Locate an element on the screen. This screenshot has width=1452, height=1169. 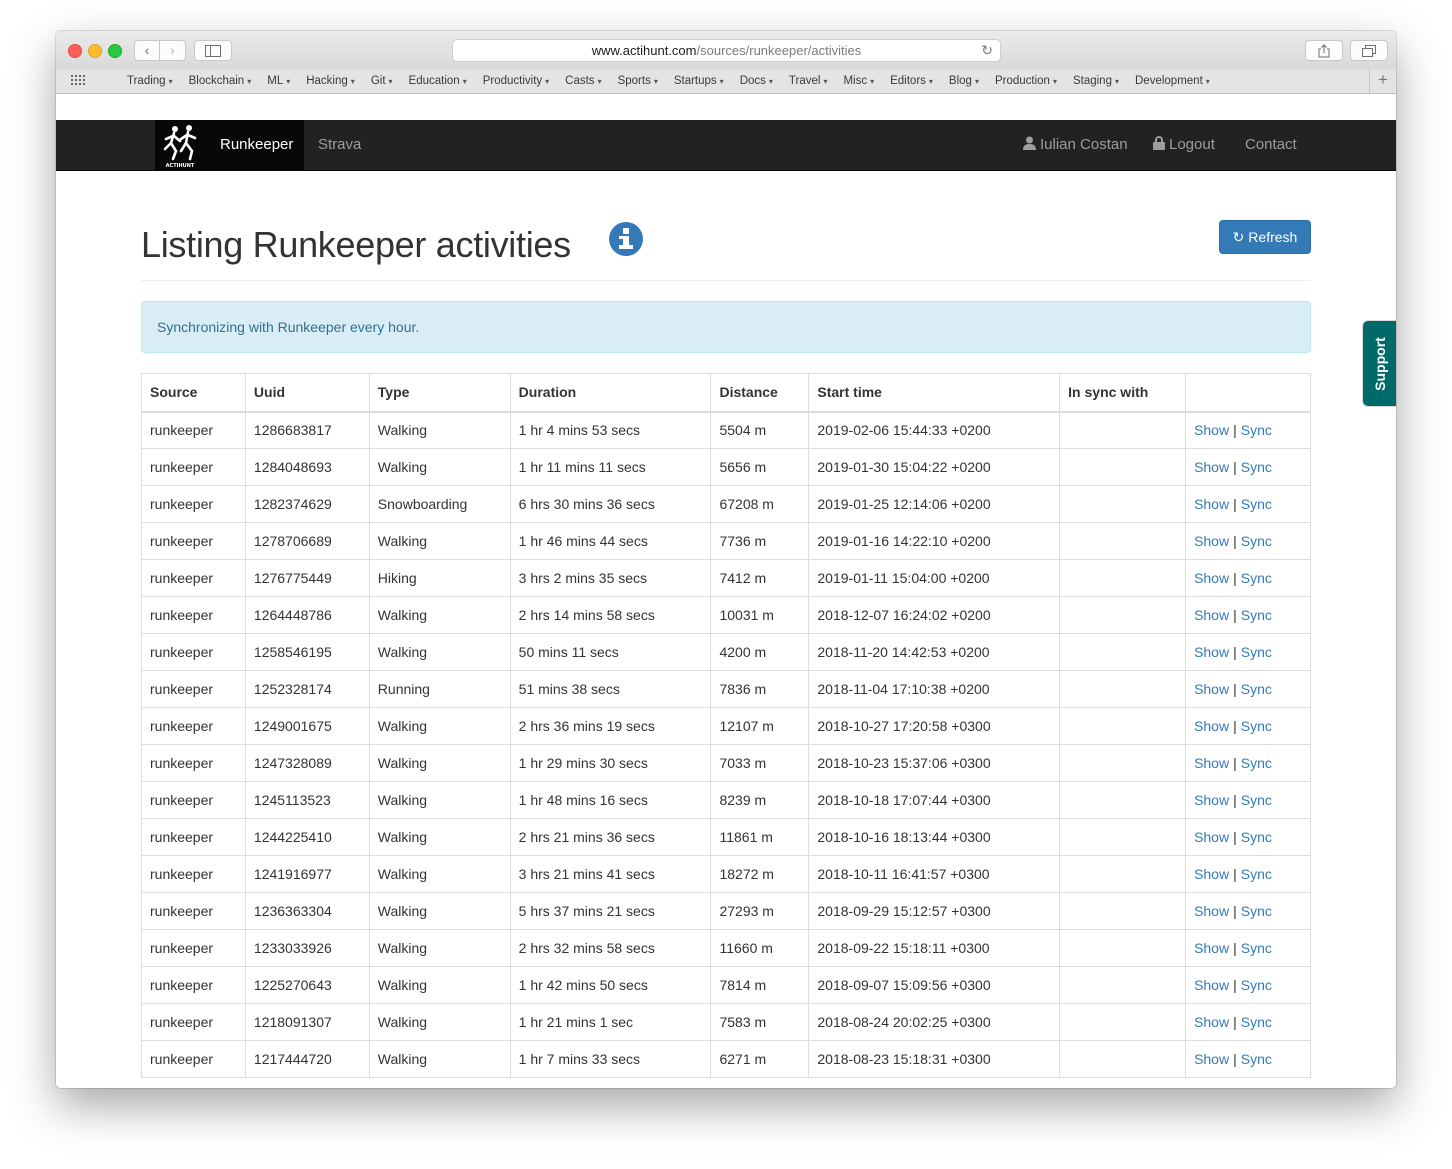
minimize-window-button is located at coordinates (95, 51).